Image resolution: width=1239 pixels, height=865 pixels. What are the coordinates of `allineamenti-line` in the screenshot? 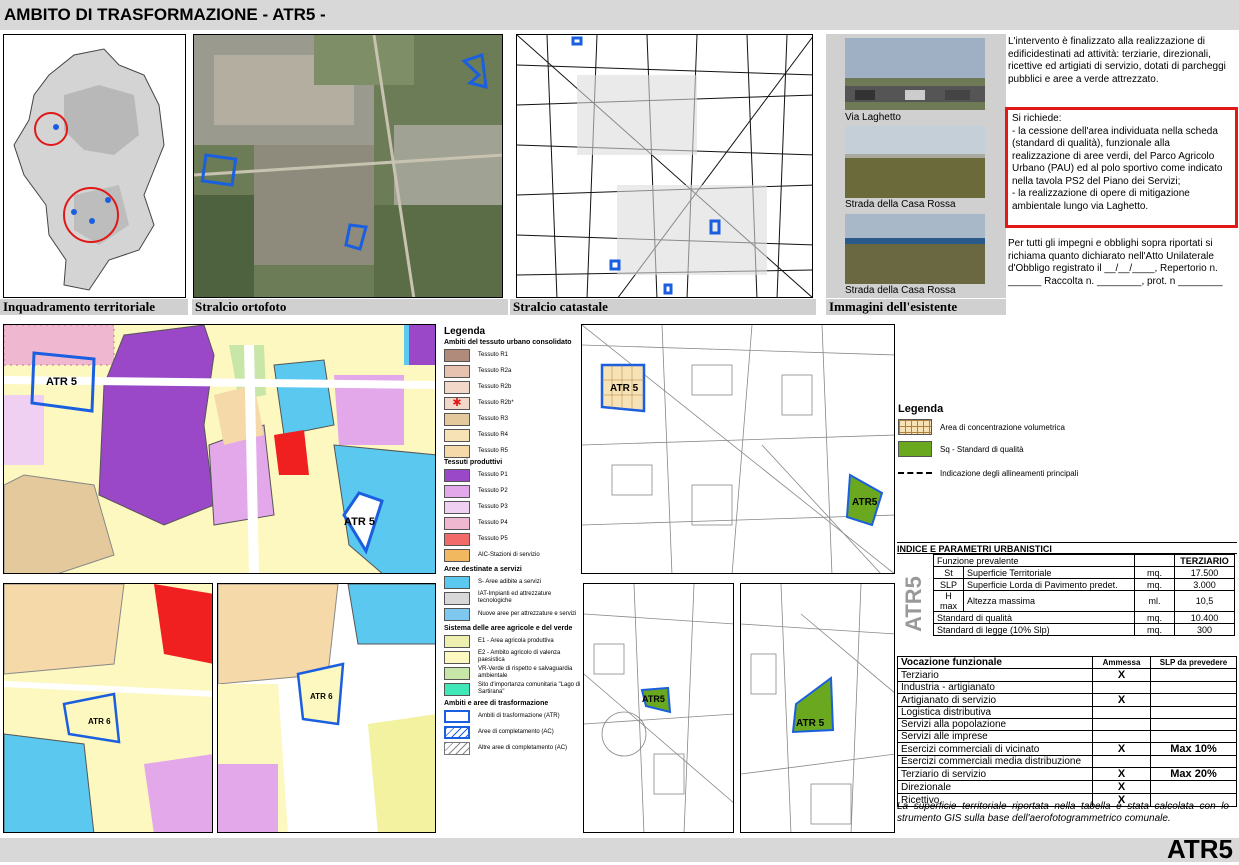 It's located at (915, 473).